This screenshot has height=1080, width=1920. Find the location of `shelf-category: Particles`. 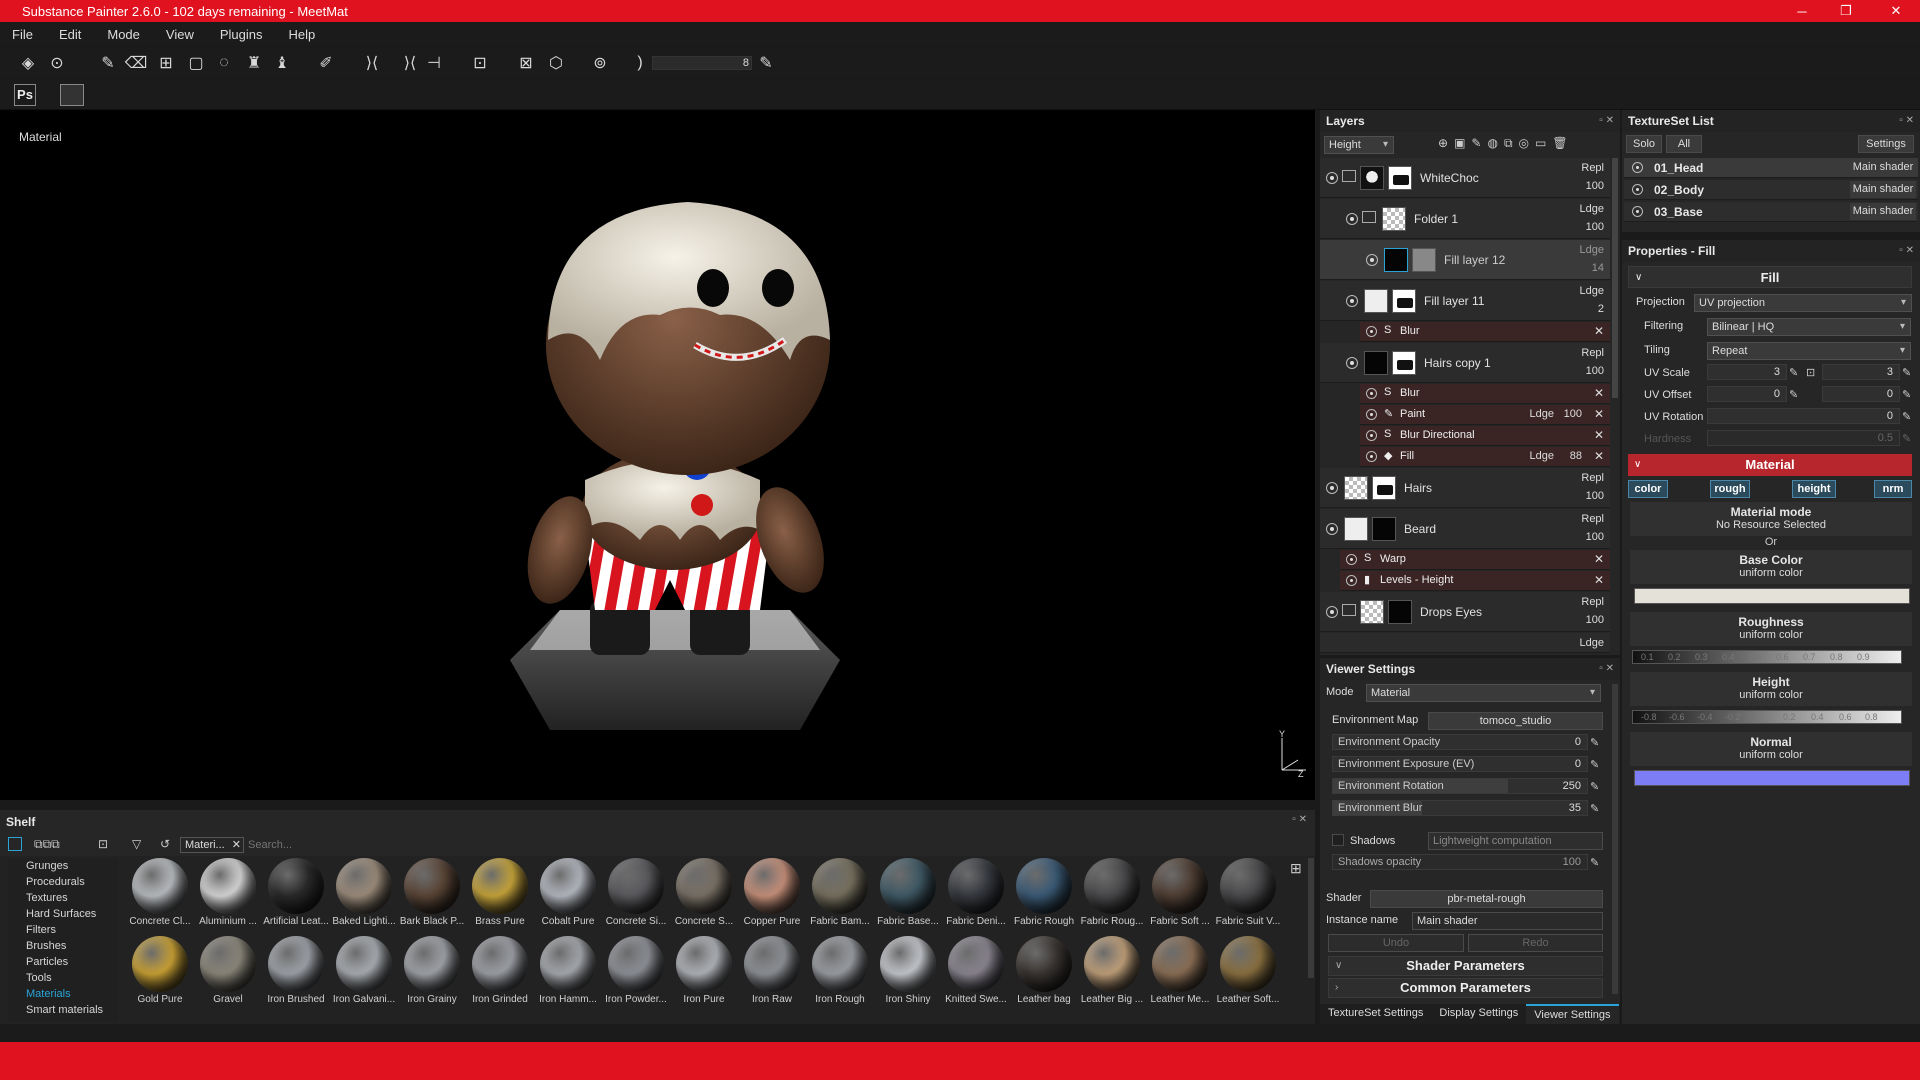

shelf-category: Particles is located at coordinates (63, 962).